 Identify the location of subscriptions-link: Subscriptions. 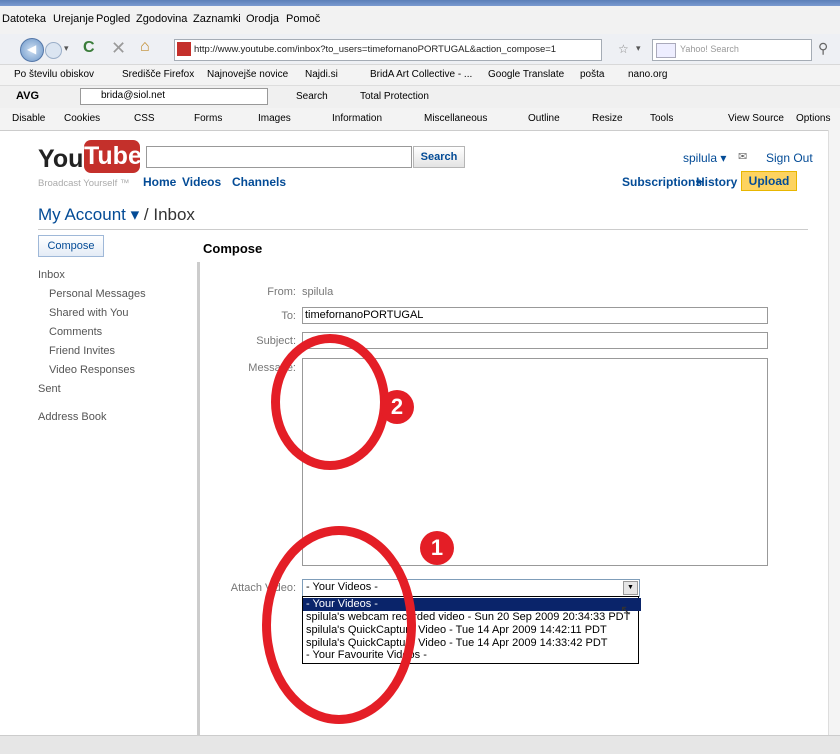
(662, 182).